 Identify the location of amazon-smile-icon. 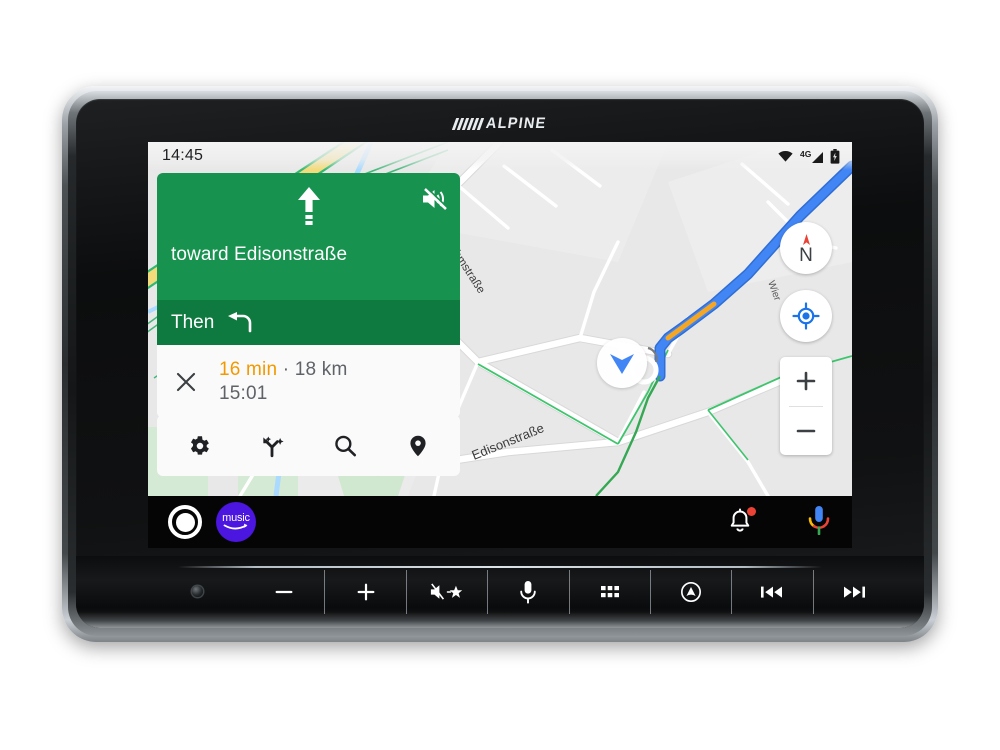
(235, 526).